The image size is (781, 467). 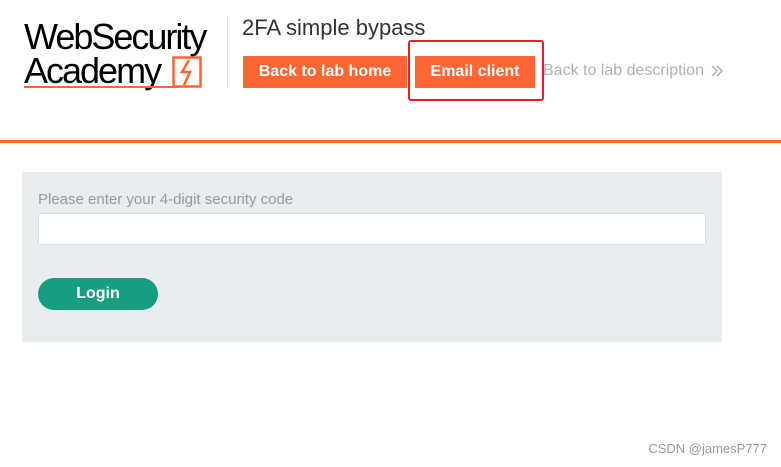 I want to click on back-to-lab-description-link: Back to lab description, so click(x=633, y=71).